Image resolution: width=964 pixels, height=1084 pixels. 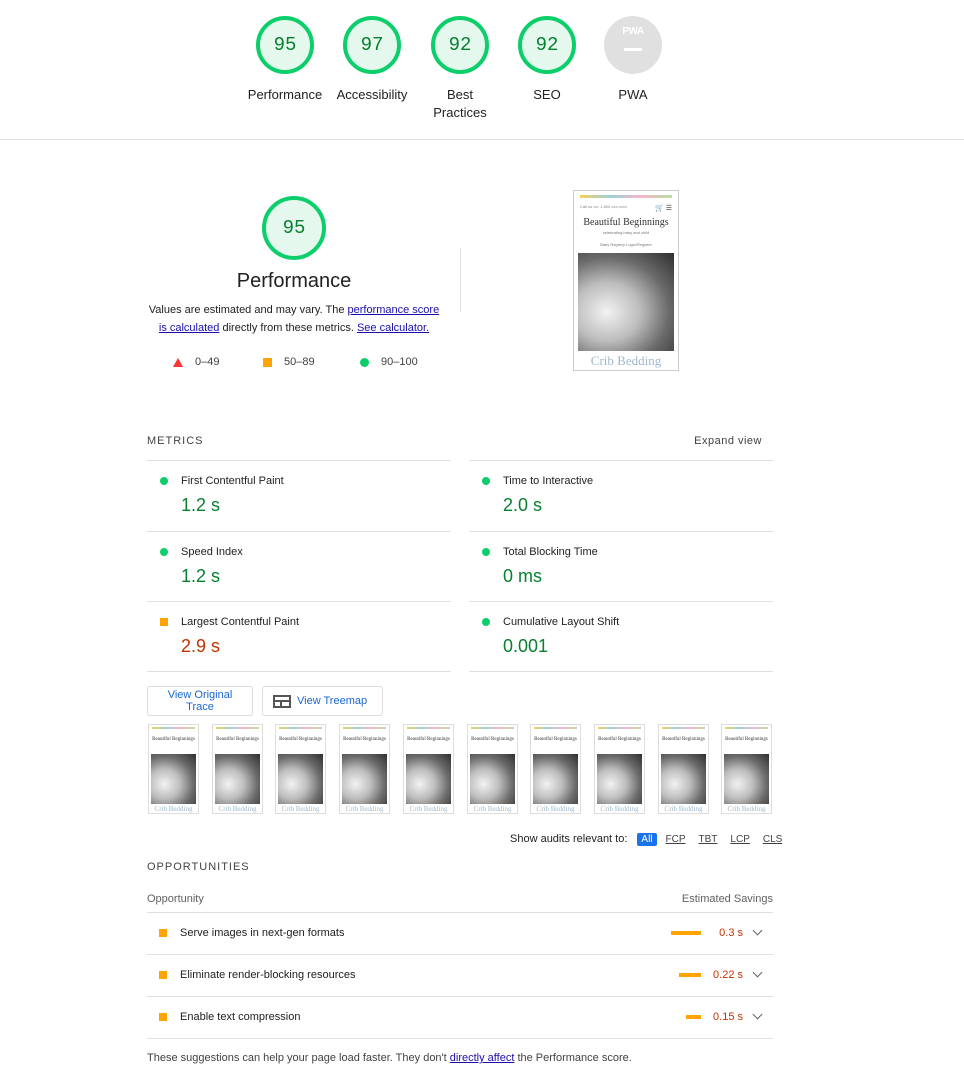 I want to click on treemap-icon, so click(x=282, y=701).